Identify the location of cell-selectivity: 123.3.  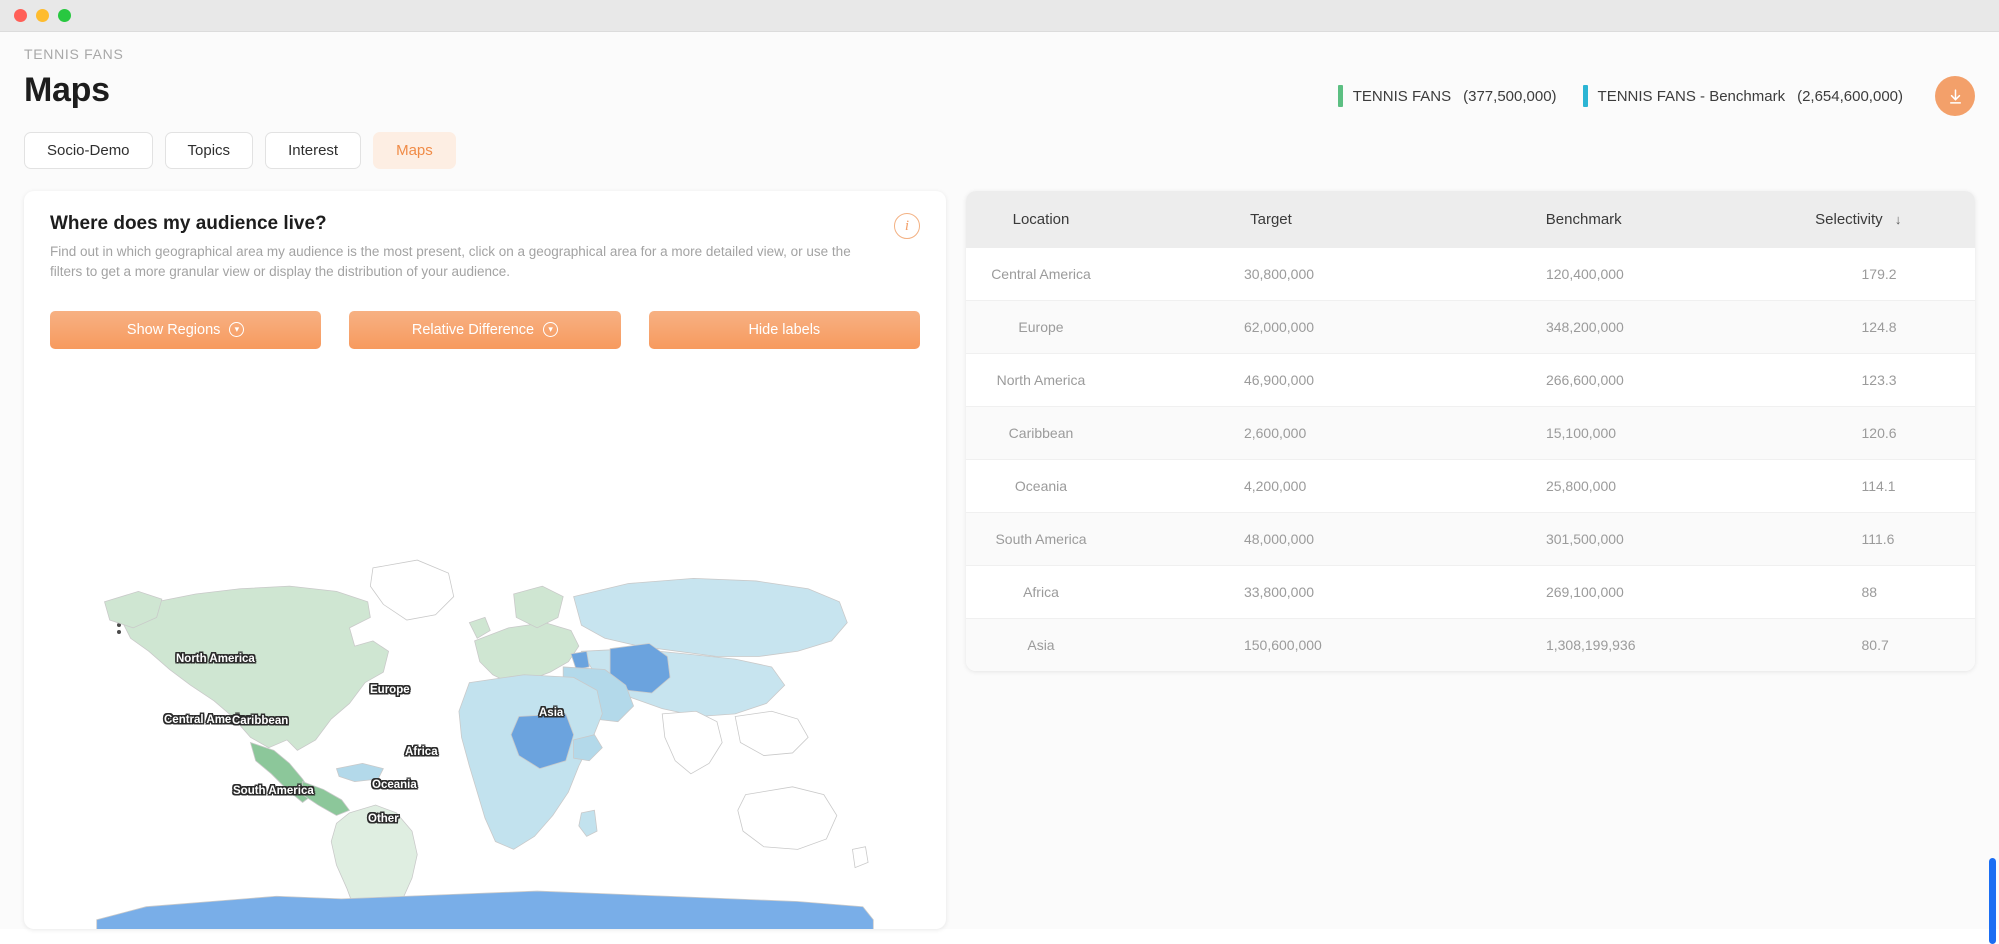
(1858, 380).